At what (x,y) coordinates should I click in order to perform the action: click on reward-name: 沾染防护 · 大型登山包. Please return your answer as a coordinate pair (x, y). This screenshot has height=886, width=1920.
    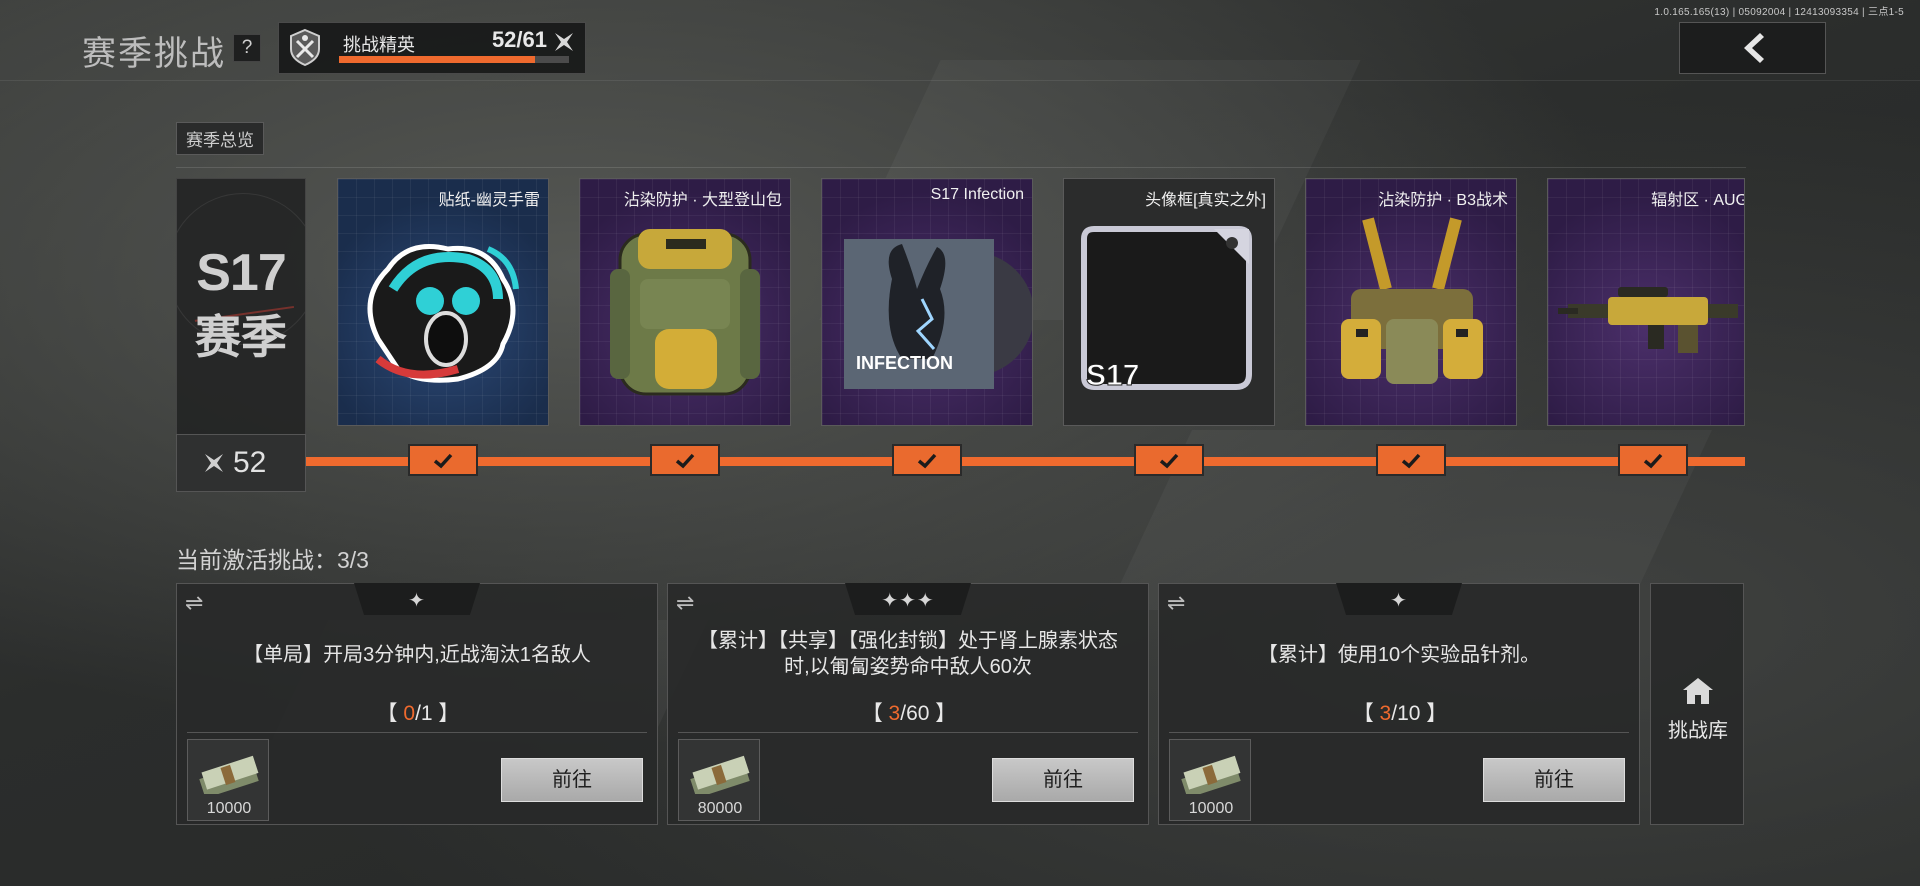
    Looking at the image, I should click on (702, 200).